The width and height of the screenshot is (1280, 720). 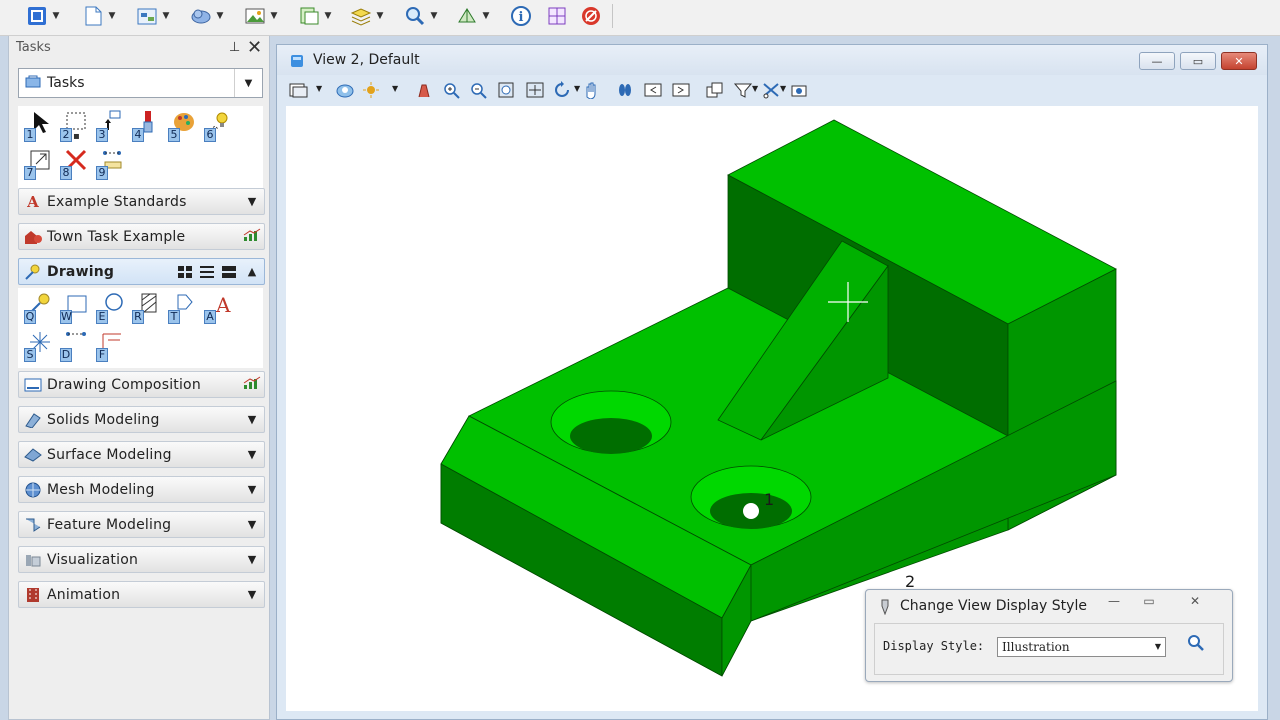 I want to click on info-button: i, so click(x=521, y=16).